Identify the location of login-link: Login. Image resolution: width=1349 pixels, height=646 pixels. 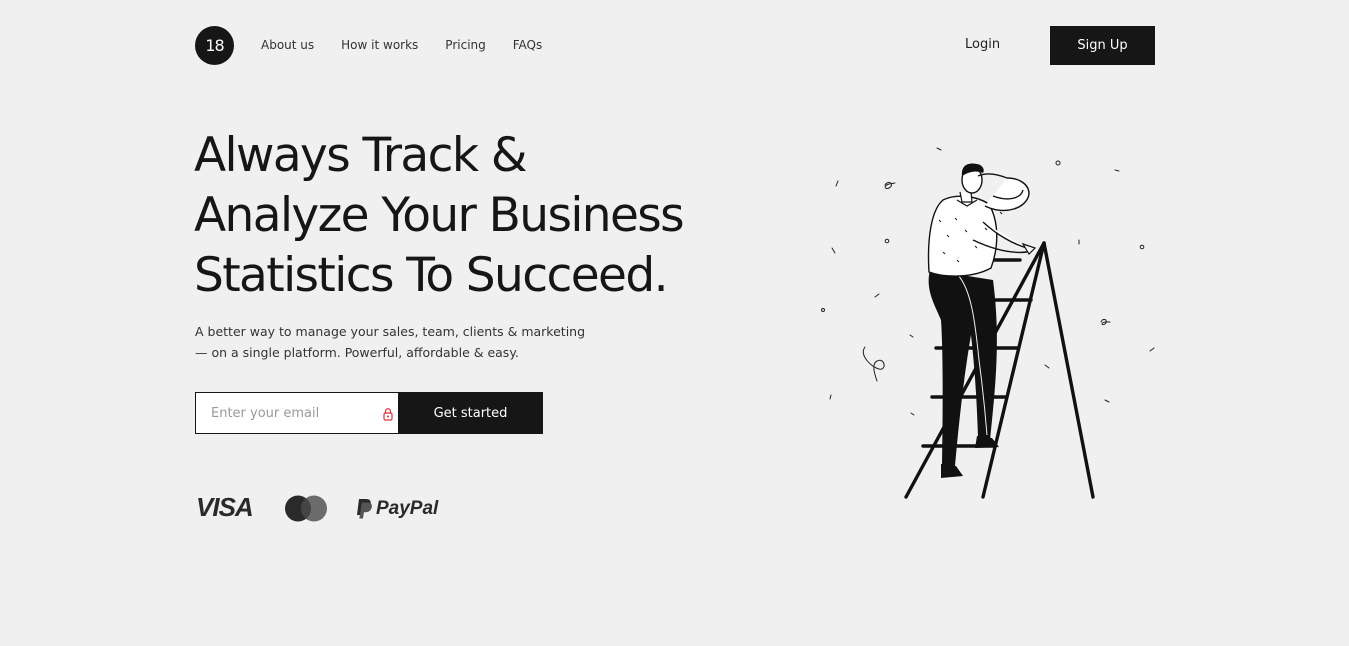
(982, 44).